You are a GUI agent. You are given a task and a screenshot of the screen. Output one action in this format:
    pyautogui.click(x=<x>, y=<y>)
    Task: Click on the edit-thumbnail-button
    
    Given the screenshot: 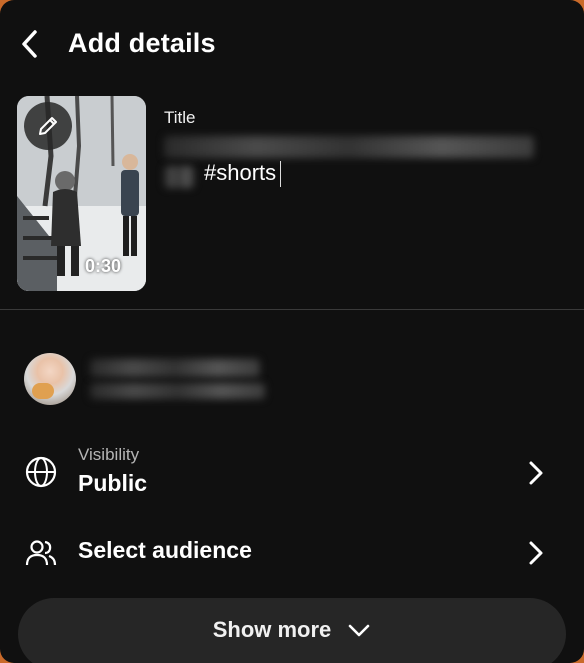 What is the action you would take?
    pyautogui.click(x=48, y=126)
    